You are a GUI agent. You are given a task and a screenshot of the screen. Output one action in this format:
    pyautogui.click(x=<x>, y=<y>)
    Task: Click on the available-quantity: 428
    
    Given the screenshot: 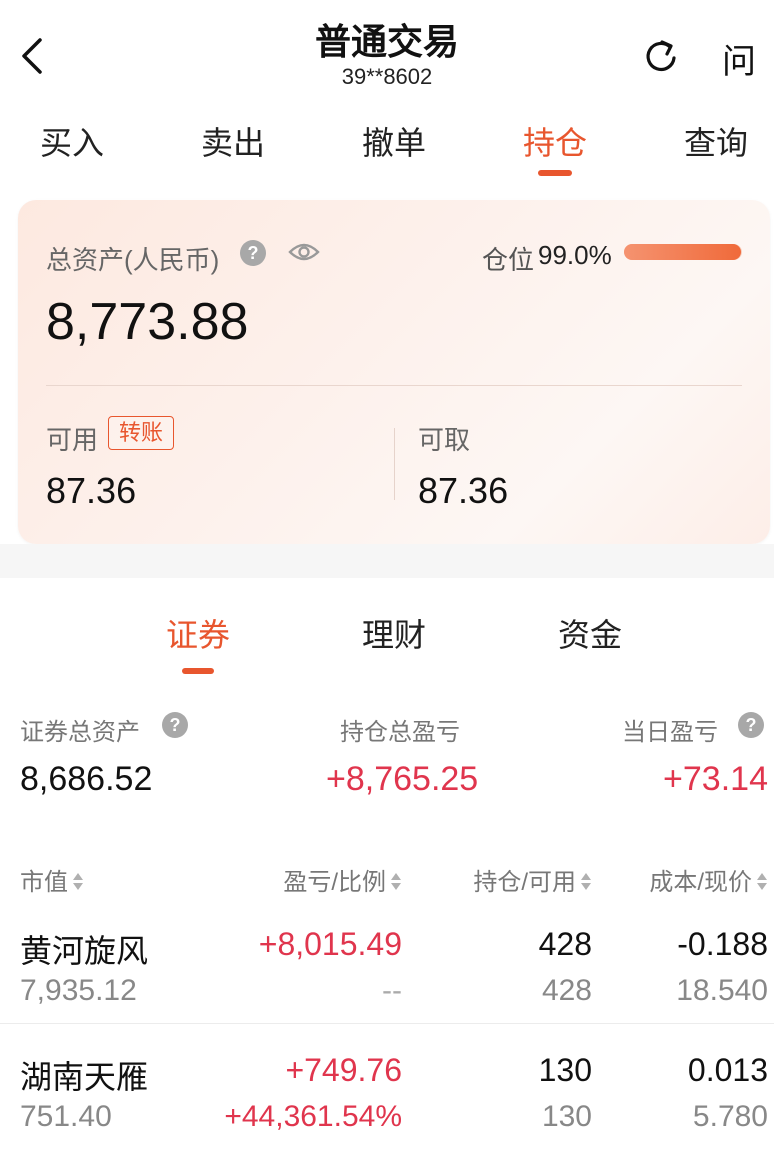 What is the action you would take?
    pyautogui.click(x=566, y=990)
    